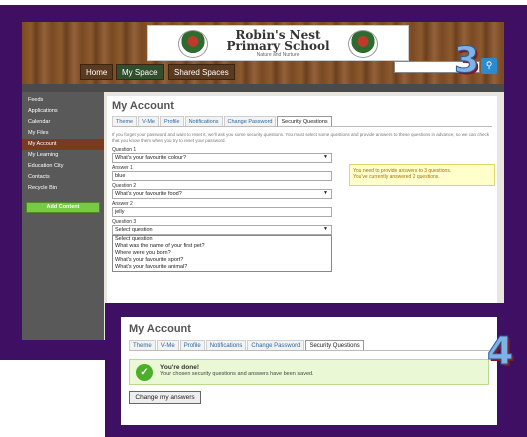  What do you see at coordinates (500, 351) in the screenshot?
I see `step-number-4: 4` at bounding box center [500, 351].